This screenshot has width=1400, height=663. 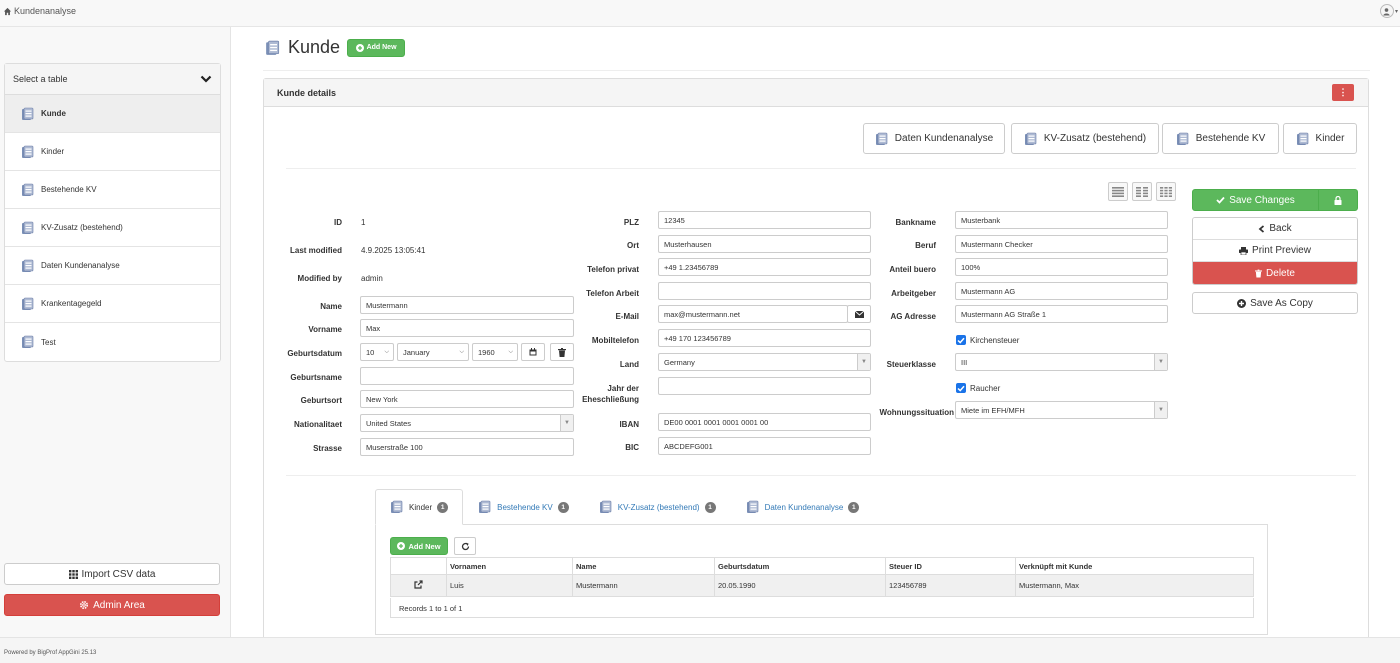 What do you see at coordinates (376, 47) in the screenshot?
I see `add-new-button: Add New` at bounding box center [376, 47].